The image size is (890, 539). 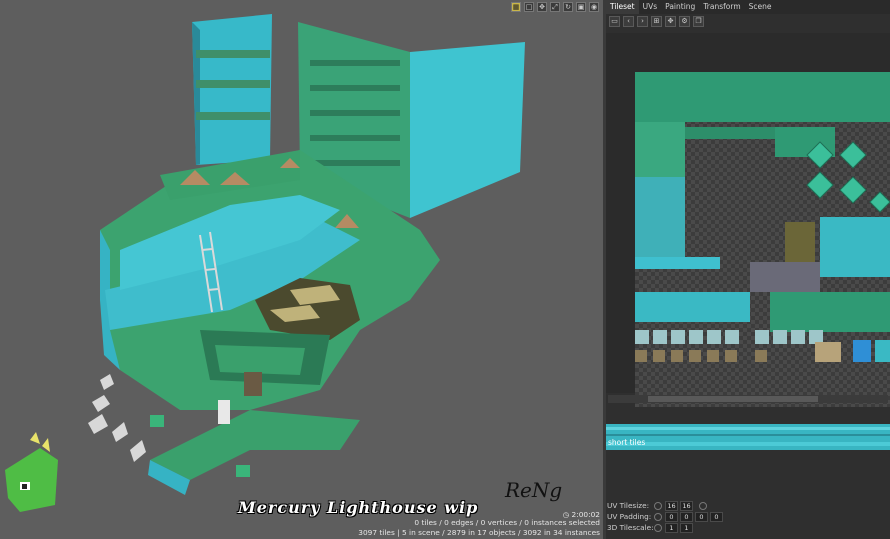 I want to click on grid-toggle-icon: ⊞, so click(x=656, y=21).